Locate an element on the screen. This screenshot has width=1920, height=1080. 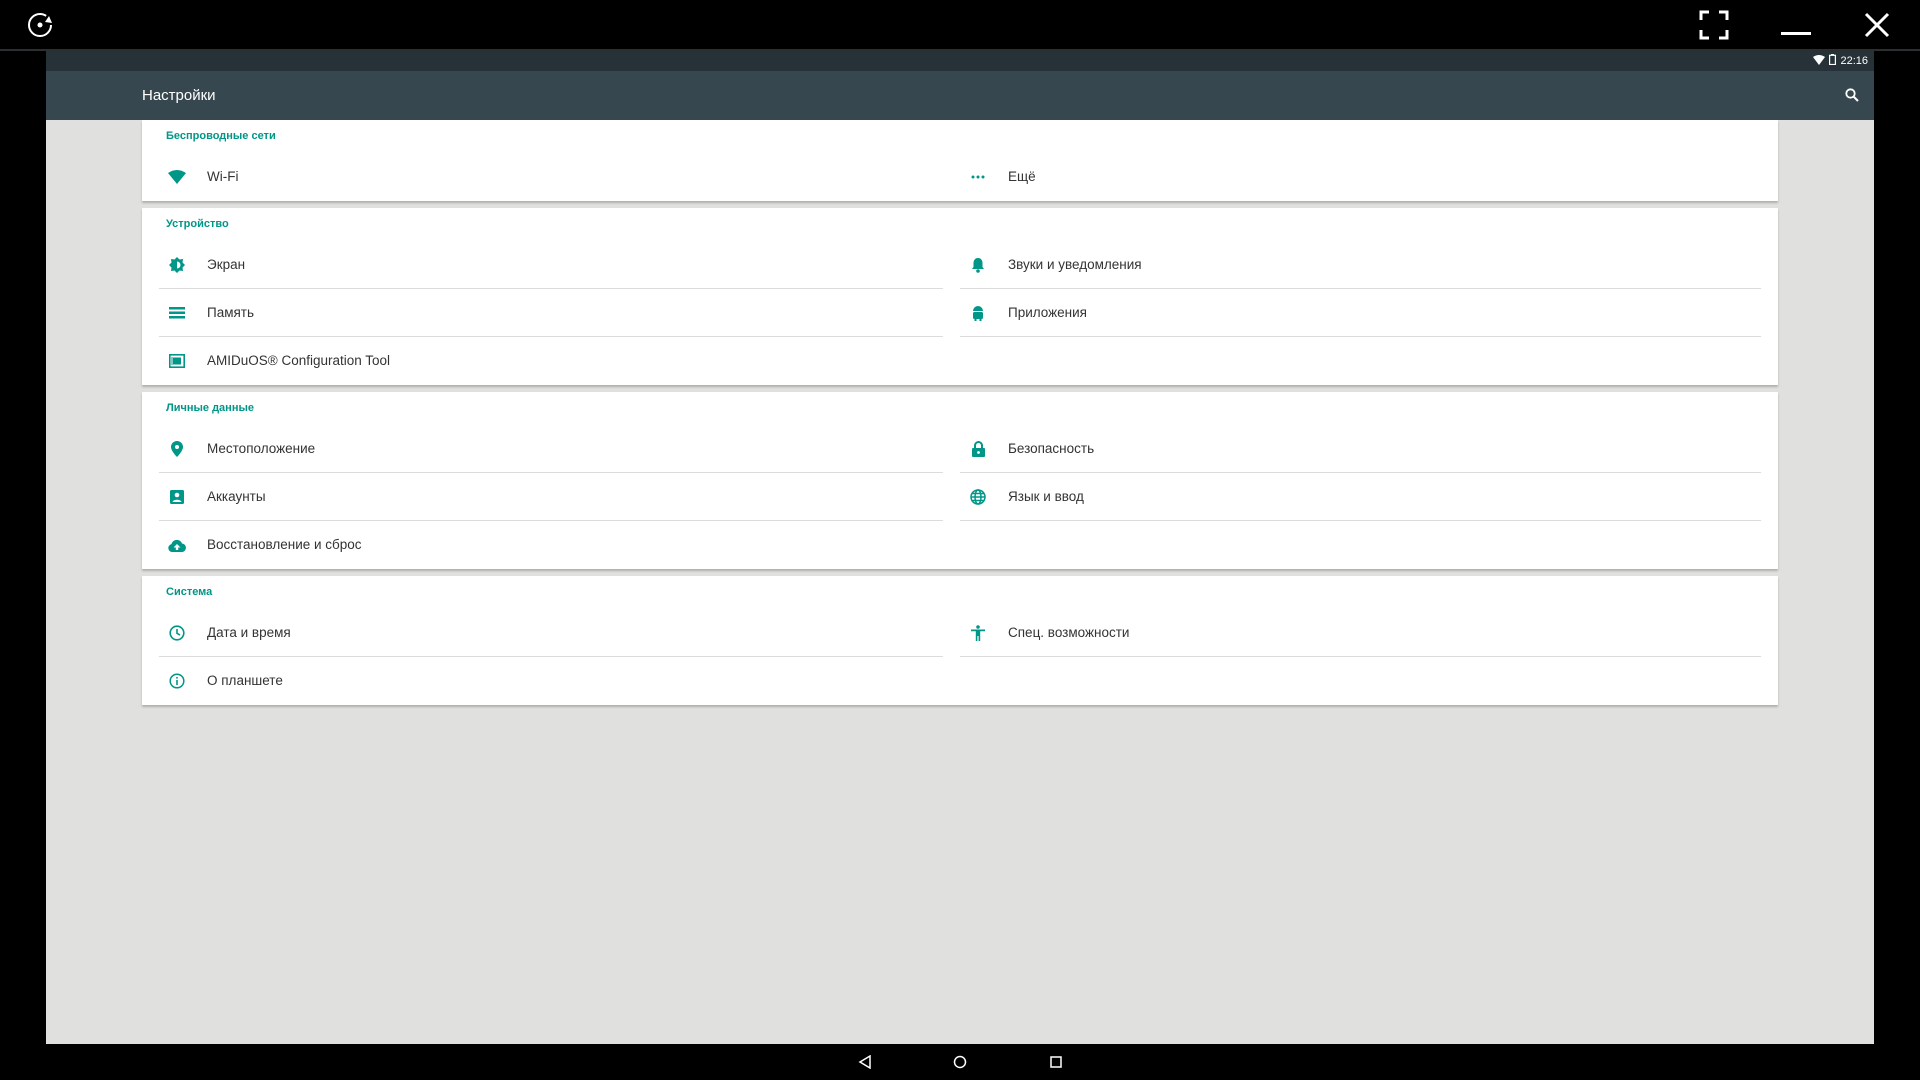
config-tool-icon is located at coordinates (177, 361).